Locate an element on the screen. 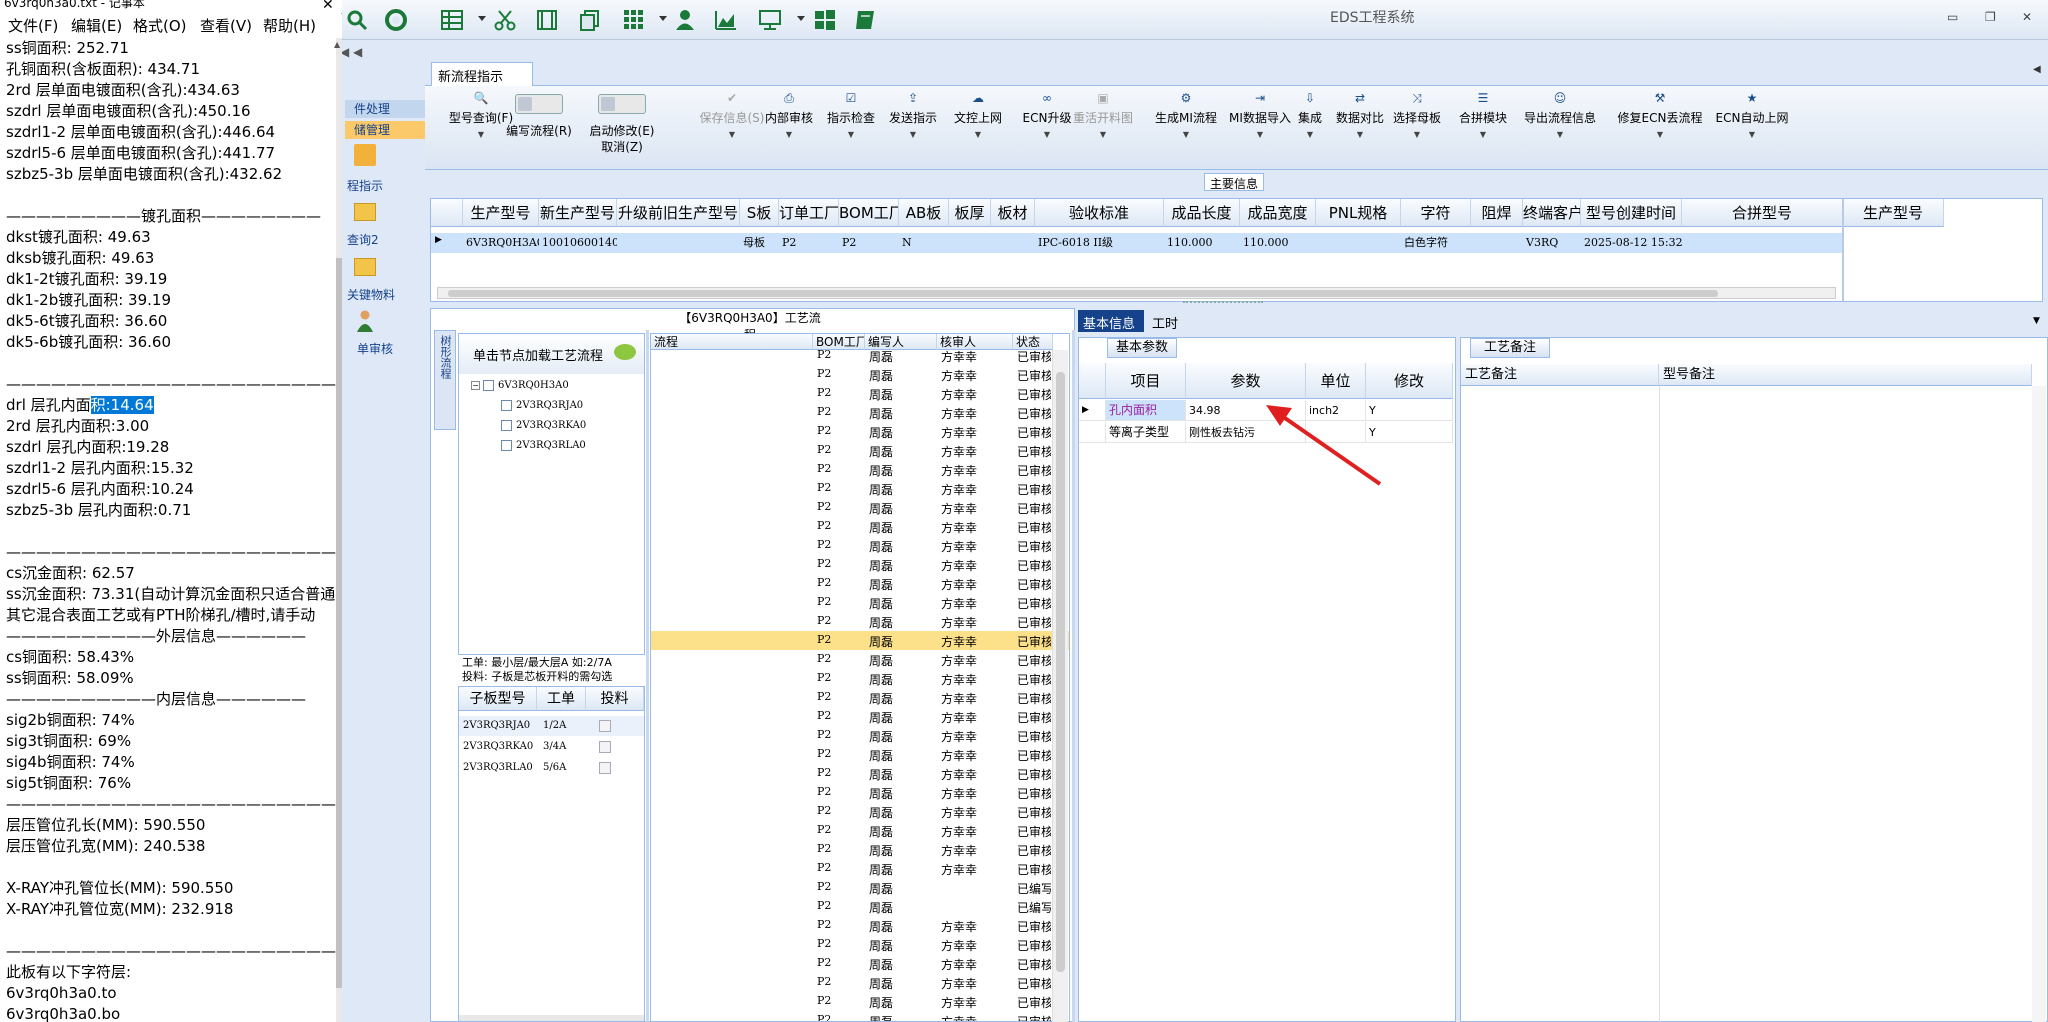 This screenshot has height=1022, width=2048. grid-header: 生产型号 is located at coordinates (501, 213).